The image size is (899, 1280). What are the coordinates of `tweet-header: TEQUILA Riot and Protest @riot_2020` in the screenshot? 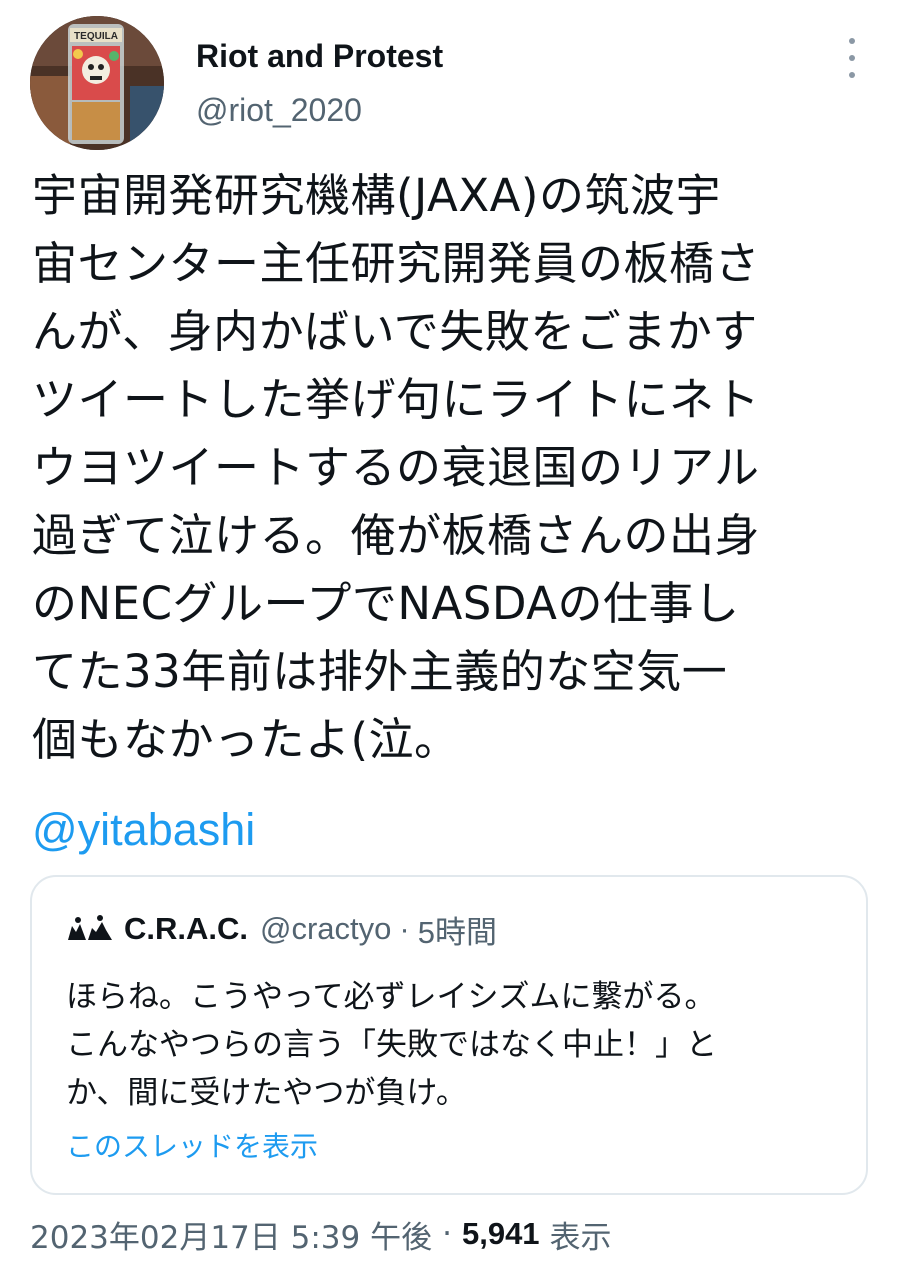 It's located at (450, 84).